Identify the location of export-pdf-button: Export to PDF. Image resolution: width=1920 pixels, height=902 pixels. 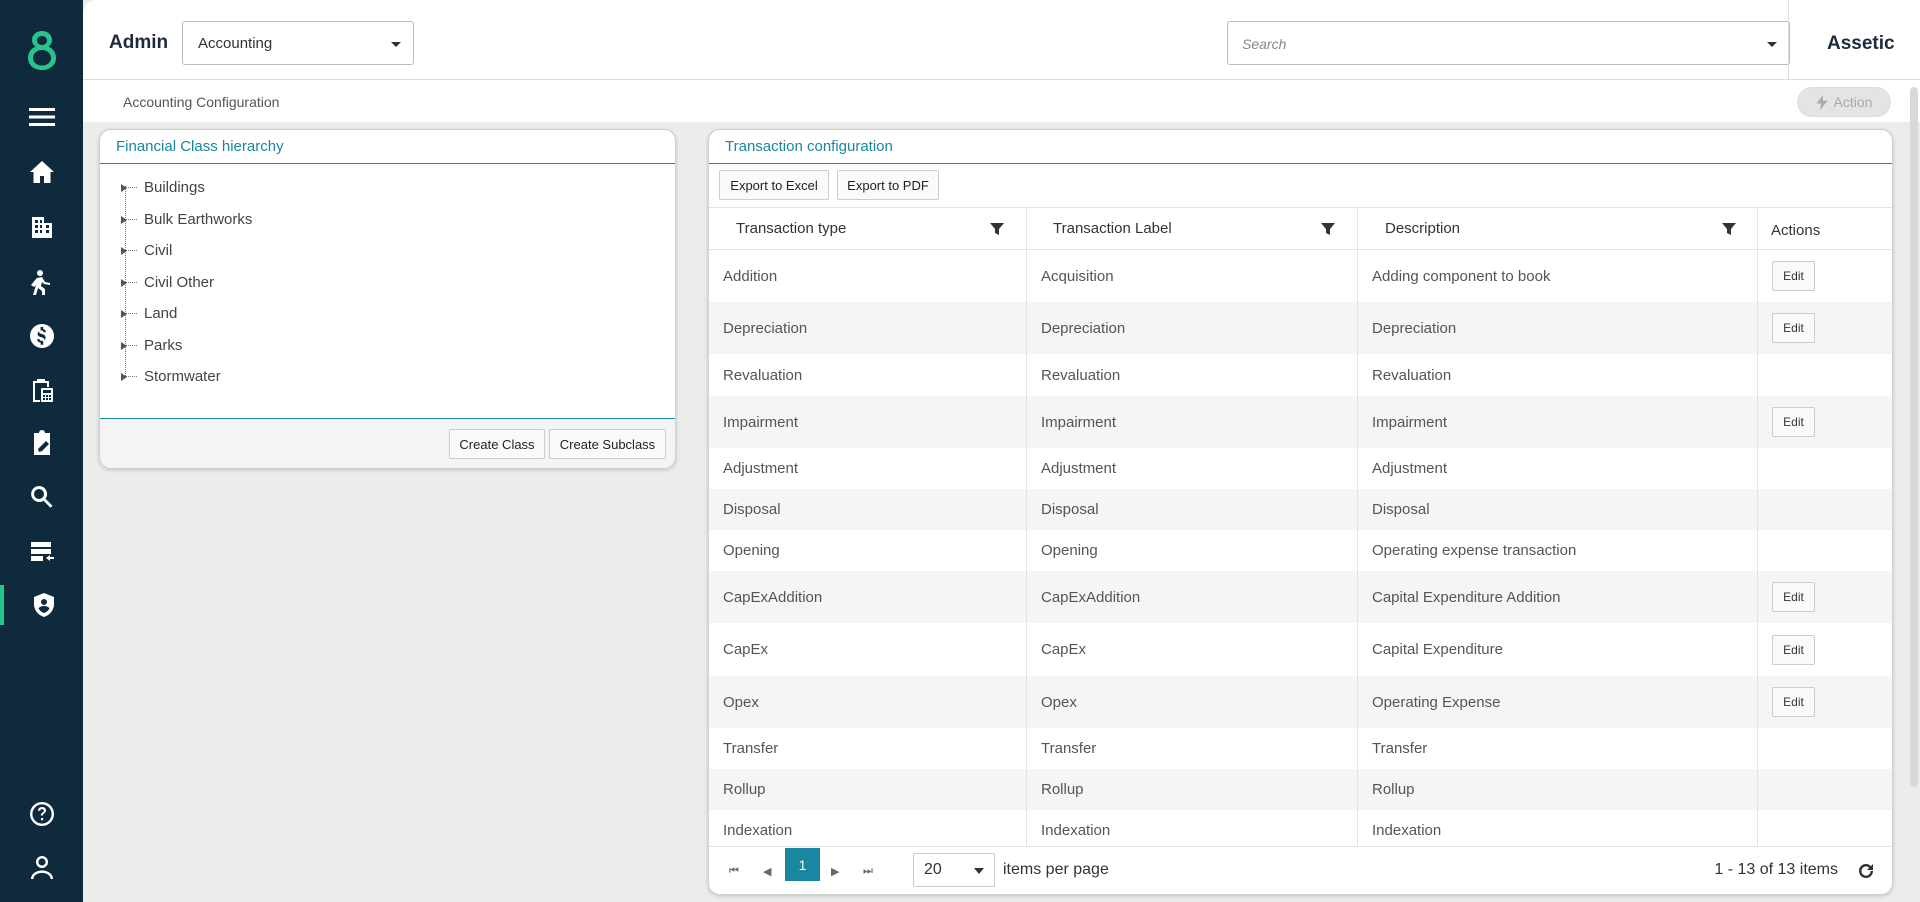
(888, 185).